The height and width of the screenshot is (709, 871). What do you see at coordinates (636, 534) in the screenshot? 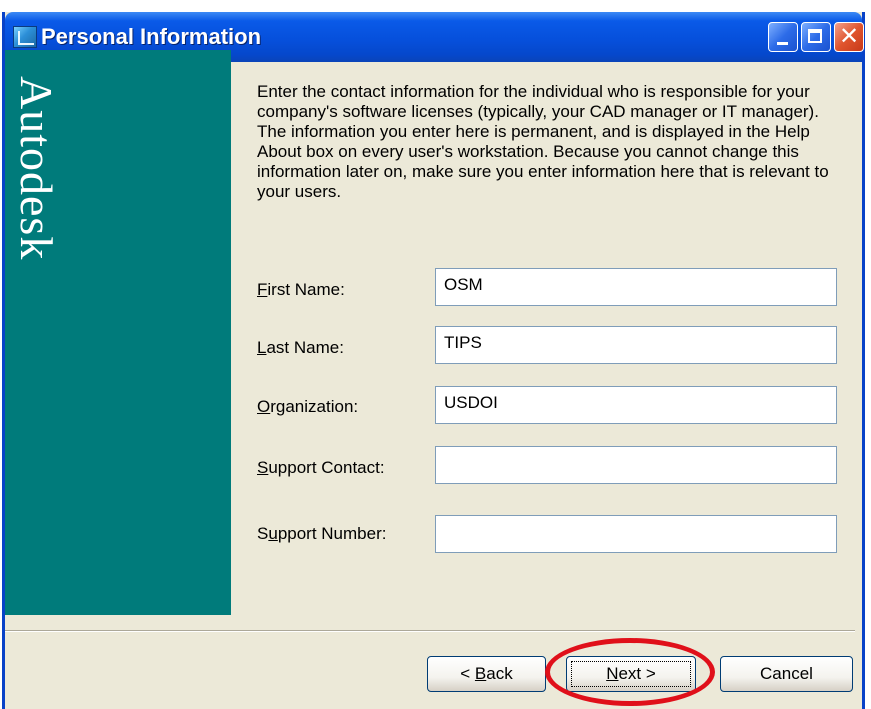
I see `support-number-field` at bounding box center [636, 534].